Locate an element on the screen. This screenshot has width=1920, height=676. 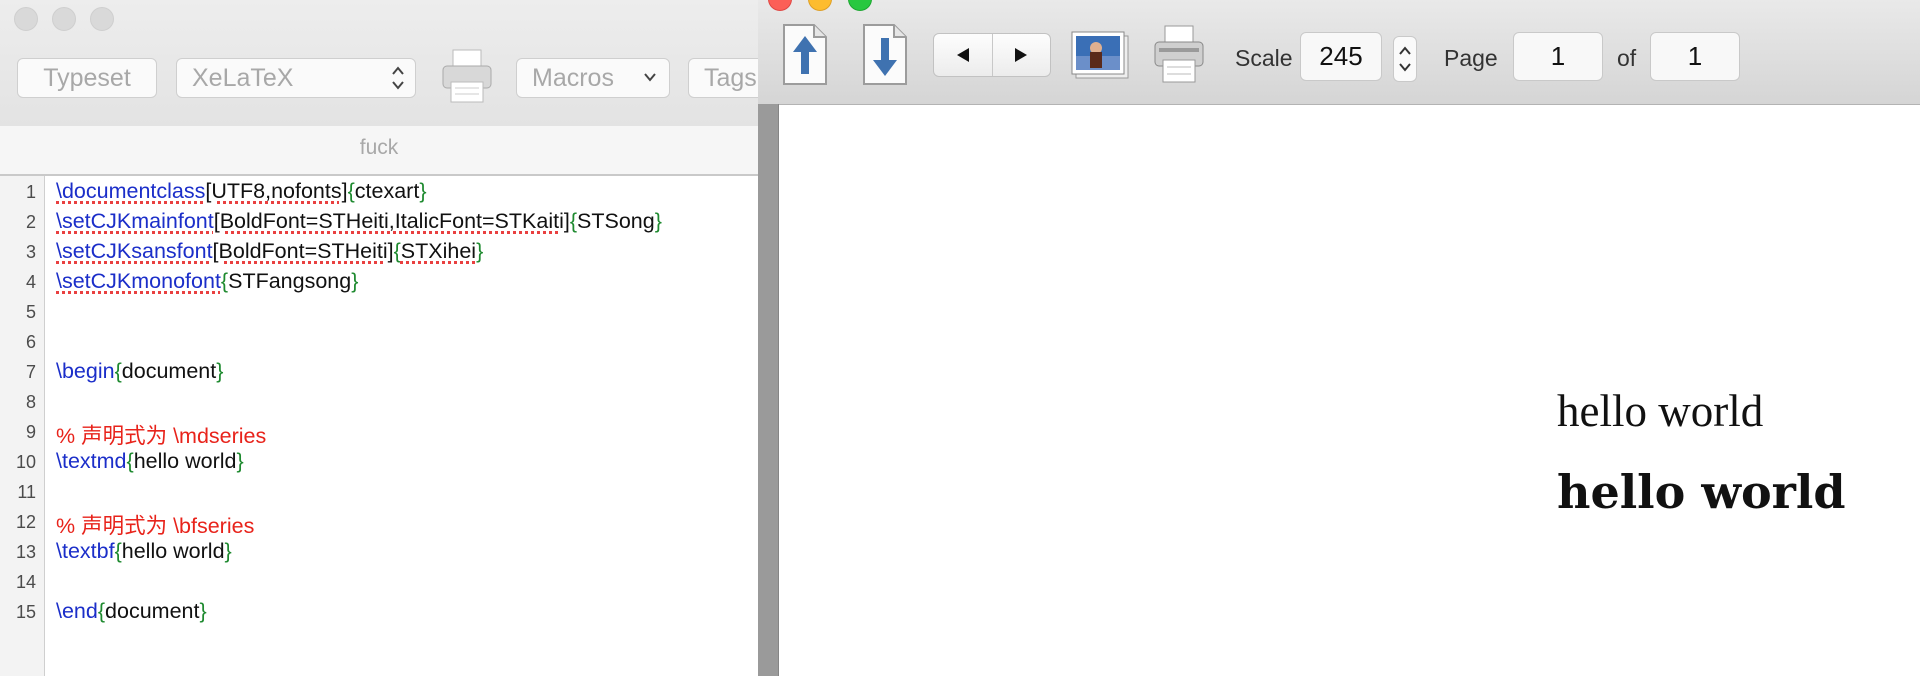
line-number: 15 is located at coordinates (25, 612).